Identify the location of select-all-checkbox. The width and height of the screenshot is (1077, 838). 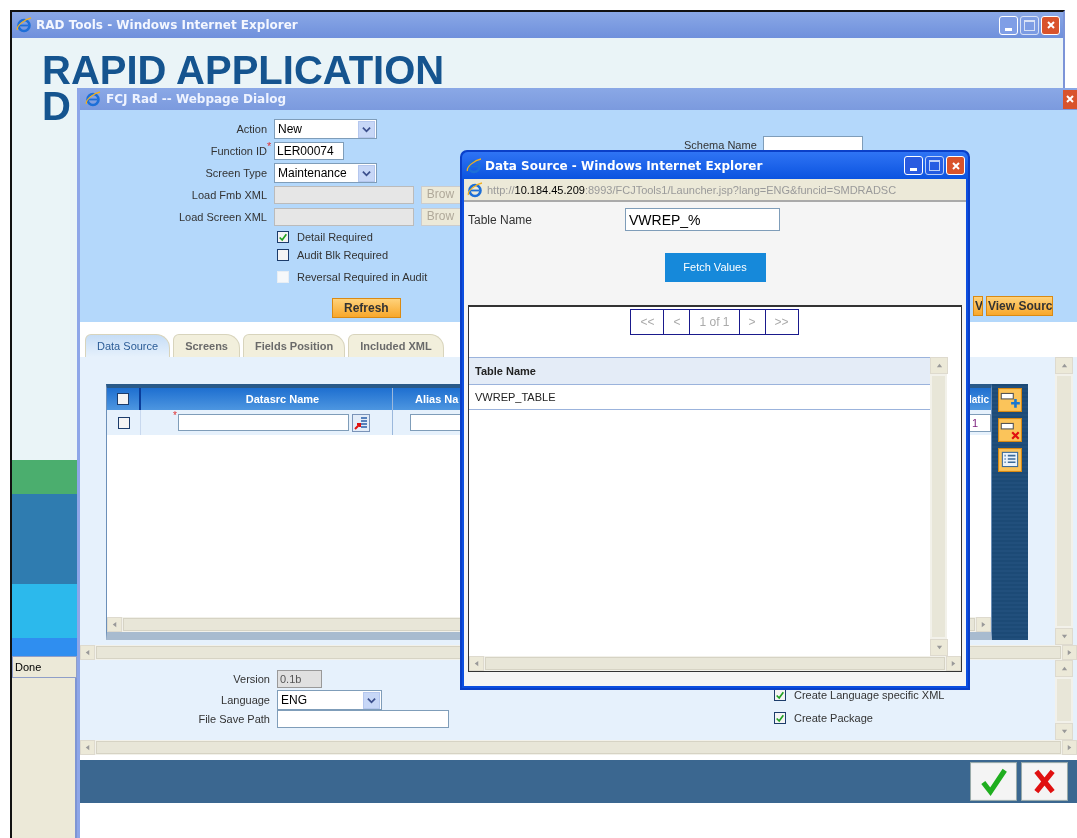
(123, 399).